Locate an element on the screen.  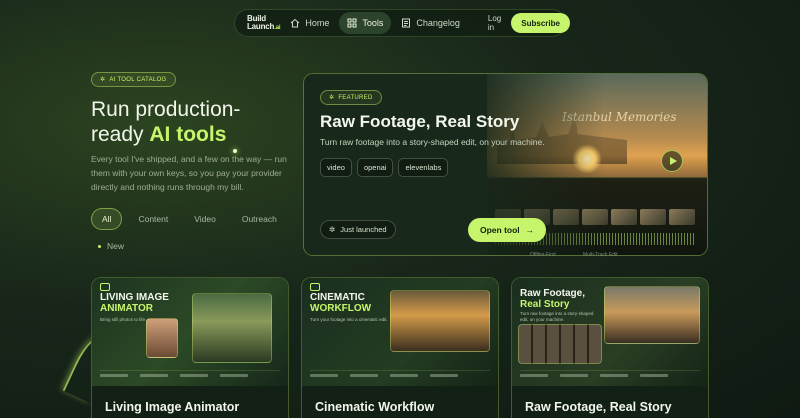
filter-new: New is located at coordinates (111, 246).